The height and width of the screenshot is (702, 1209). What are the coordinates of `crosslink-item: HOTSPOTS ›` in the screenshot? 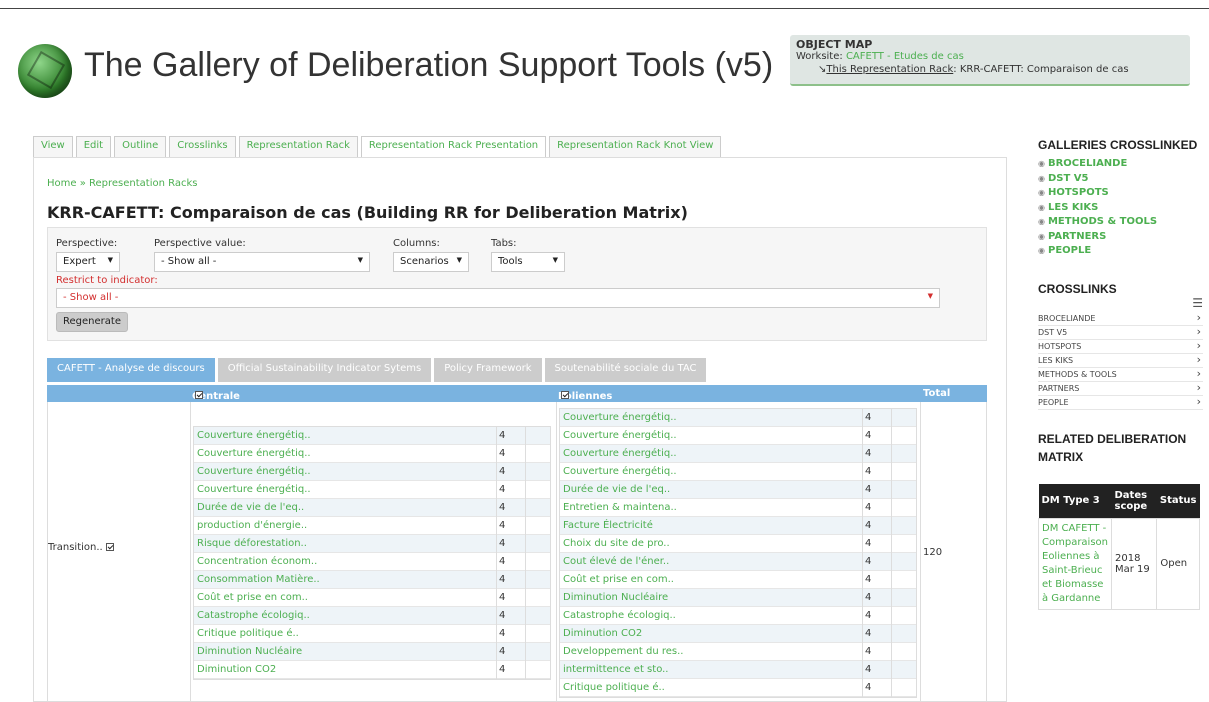 It's located at (1120, 346).